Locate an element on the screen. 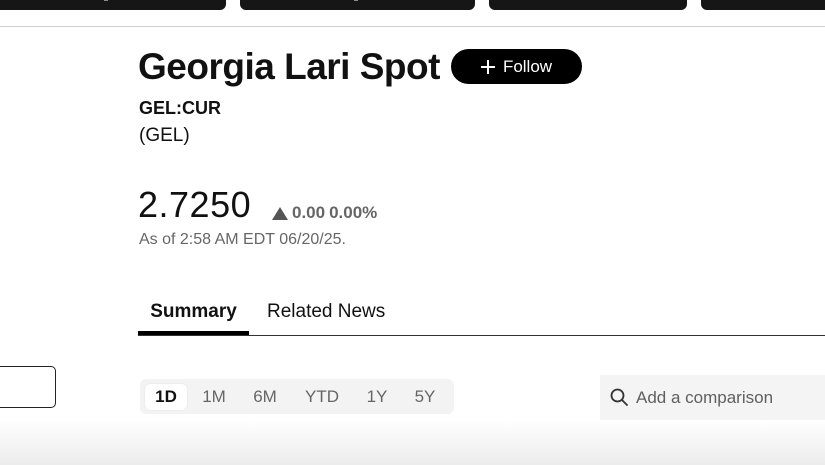 The image size is (825, 465). range-5y-button: 5Y is located at coordinates (425, 397).